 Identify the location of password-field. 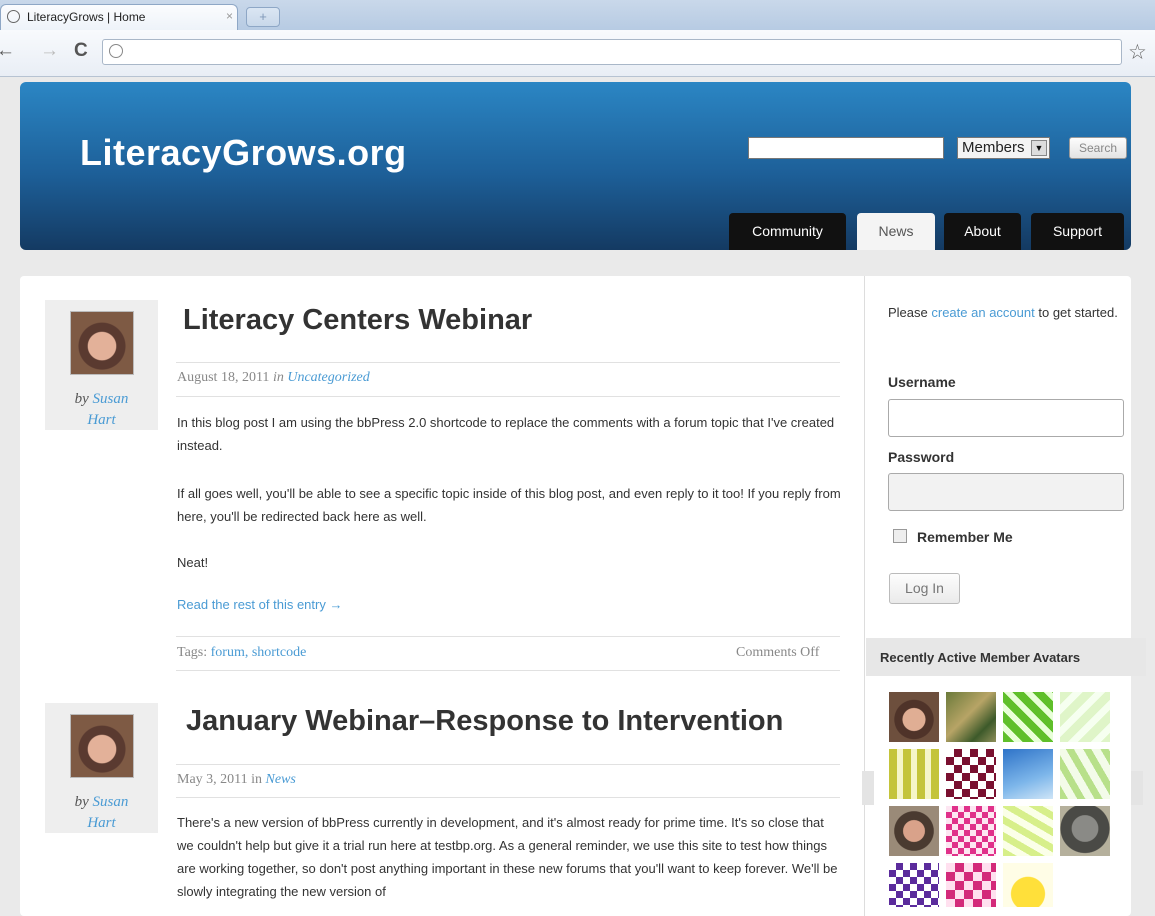
(1006, 492).